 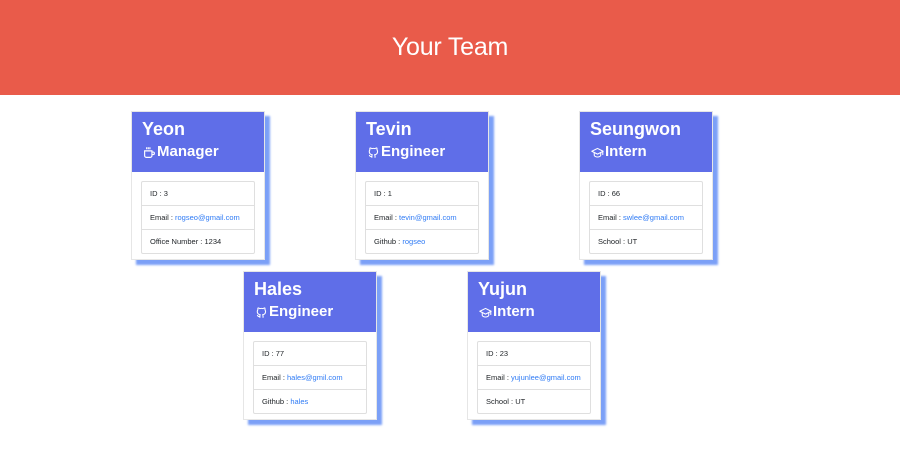 I want to click on coffee-mug-icon, so click(x=149, y=152).